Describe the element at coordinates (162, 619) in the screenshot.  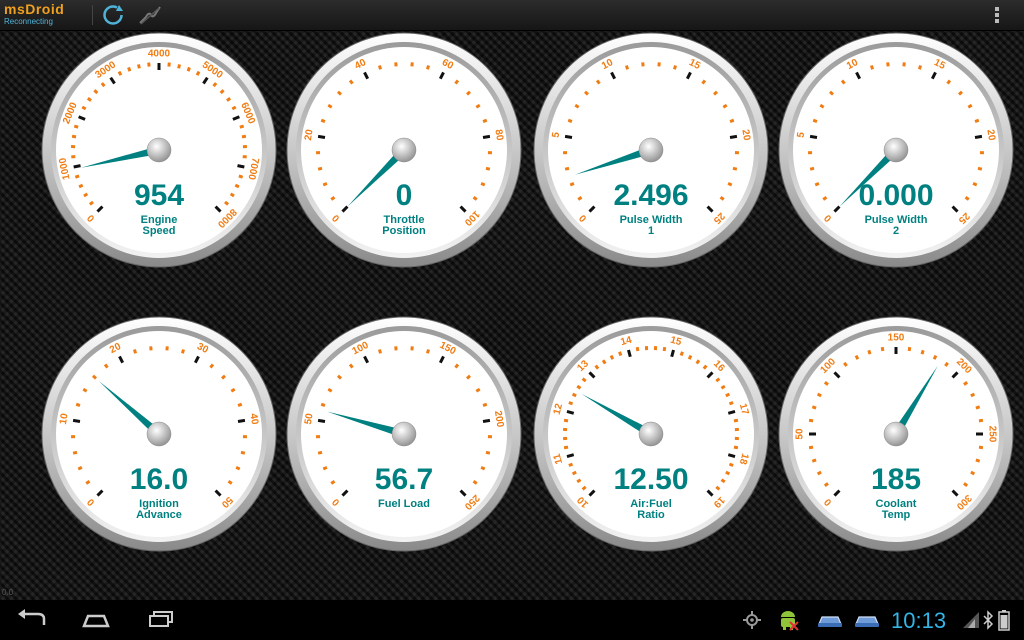
I see `recent-apps-icon` at that location.